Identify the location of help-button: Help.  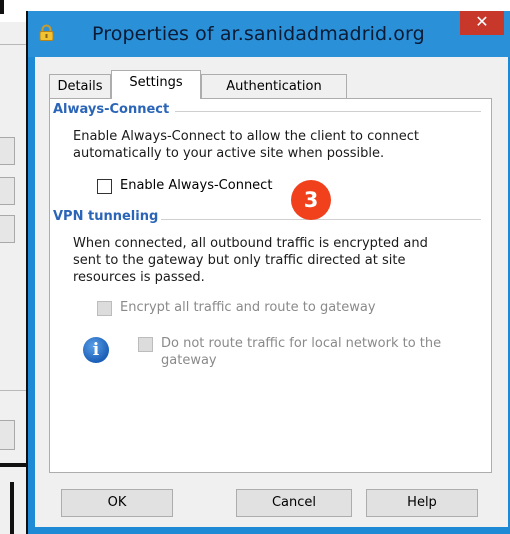
(422, 503).